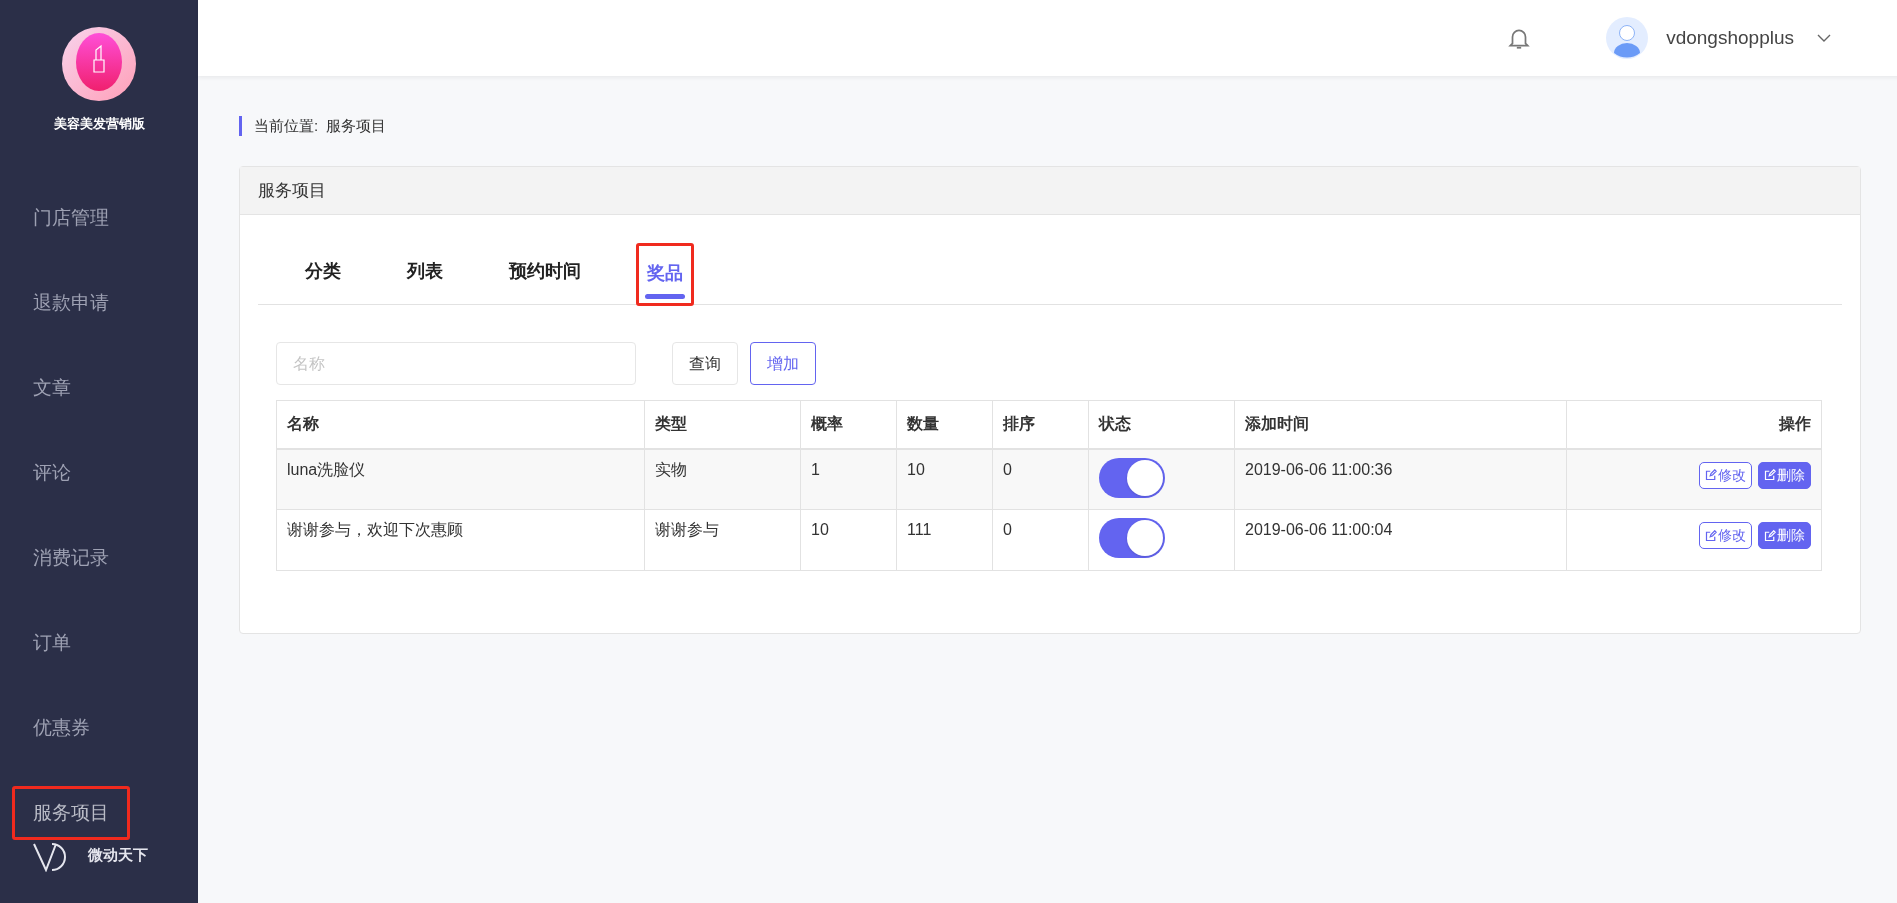  What do you see at coordinates (722, 540) in the screenshot?
I see `table-cell: 谢谢参与` at bounding box center [722, 540].